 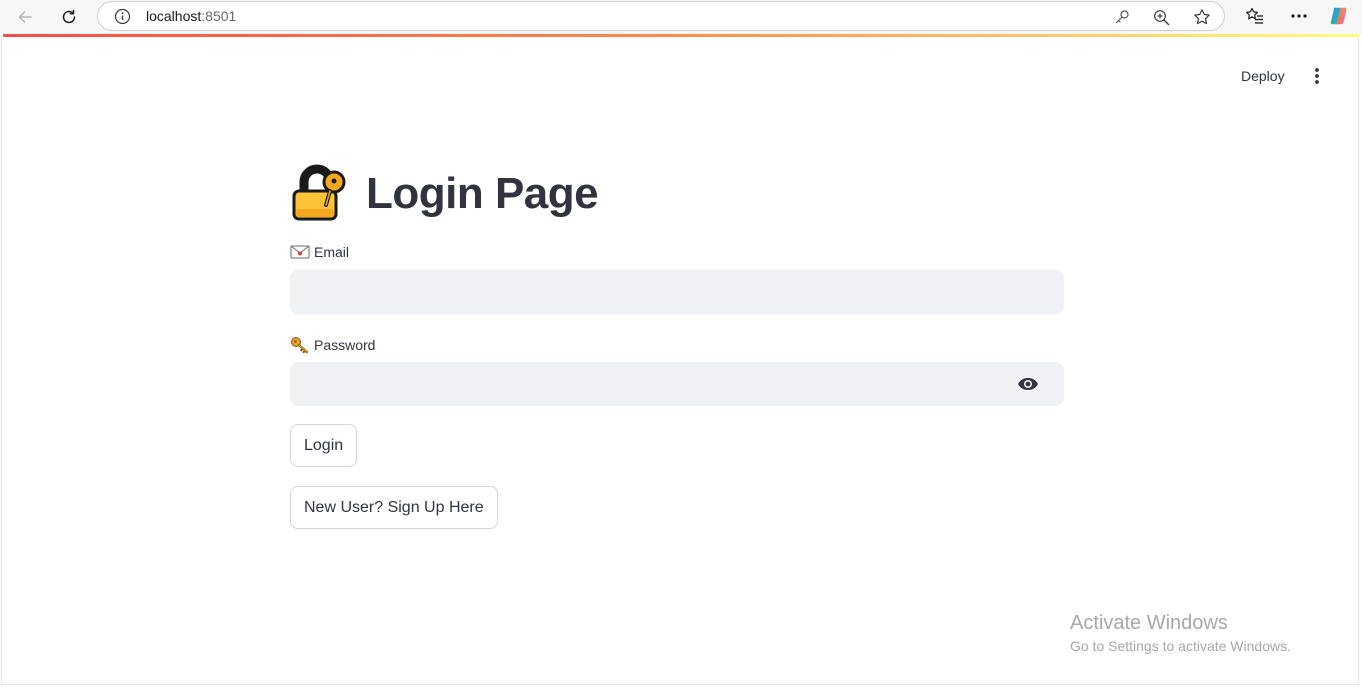 What do you see at coordinates (482, 193) in the screenshot?
I see `page-title: Login Page` at bounding box center [482, 193].